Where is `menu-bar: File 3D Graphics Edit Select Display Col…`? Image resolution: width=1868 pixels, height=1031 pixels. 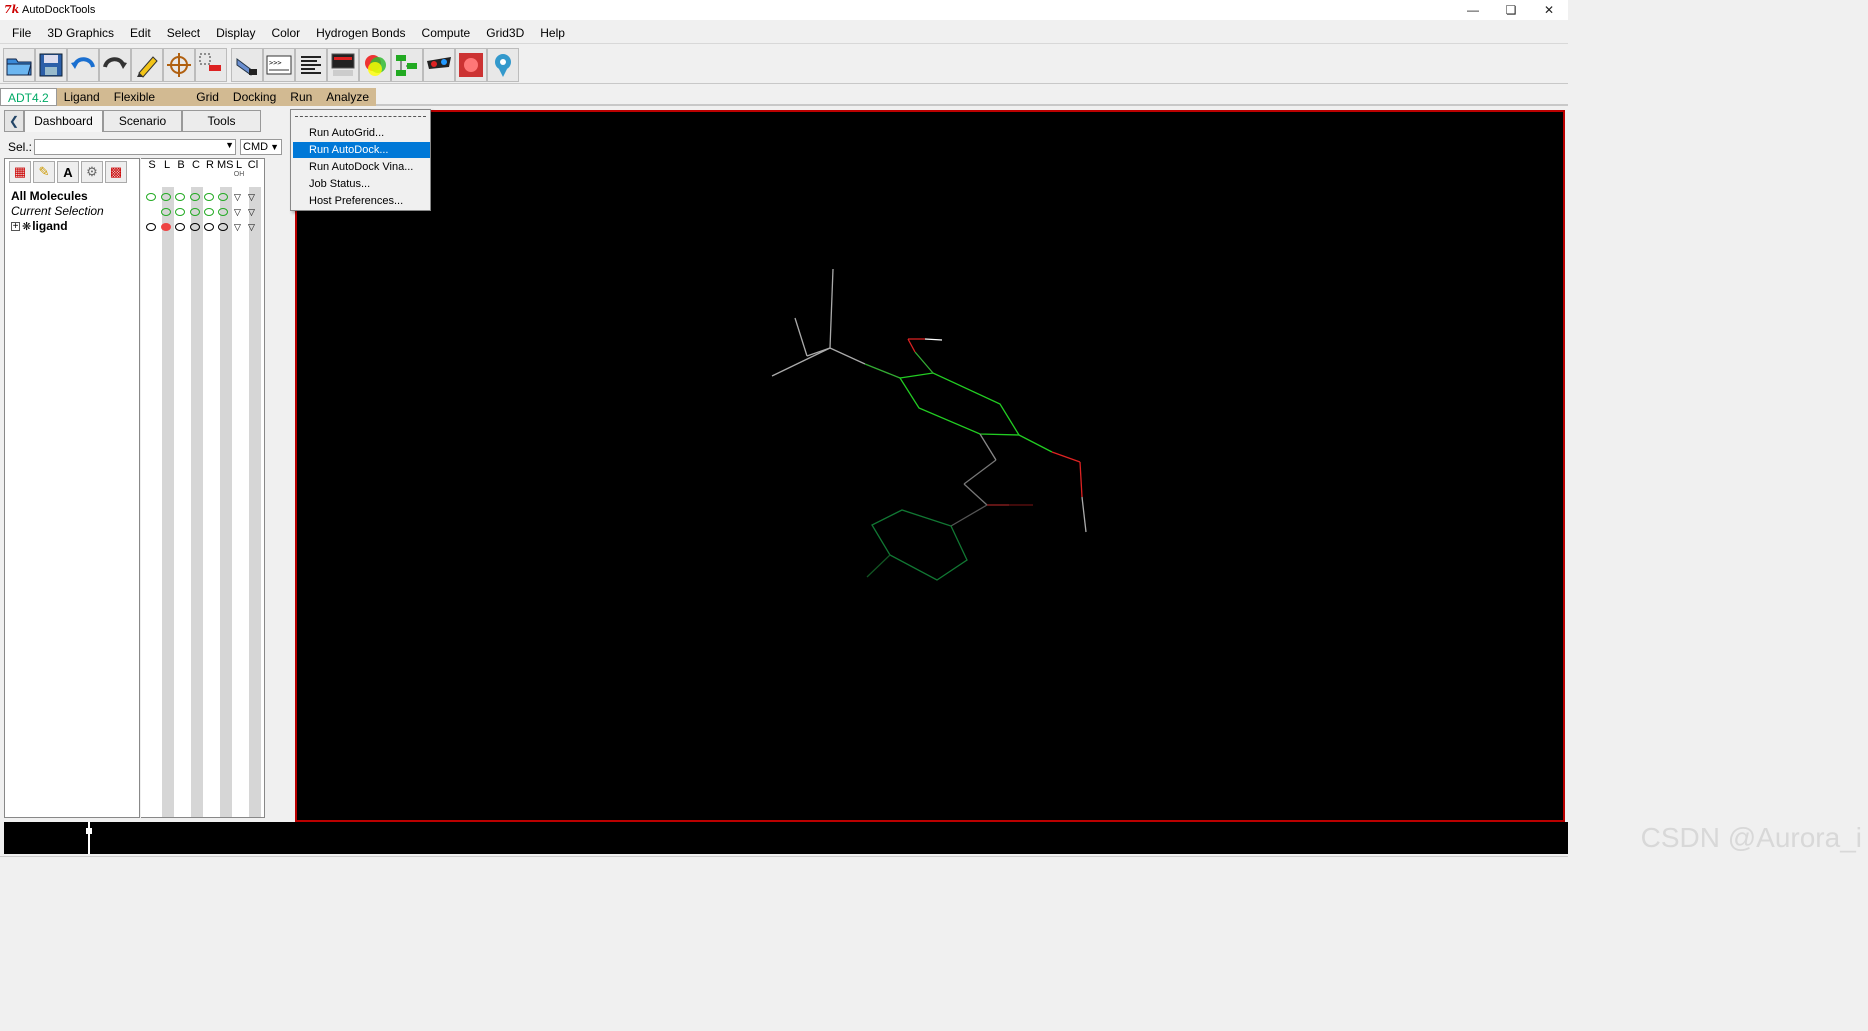
menu-bar: File 3D Graphics Edit Select Display Col… is located at coordinates (784, 33).